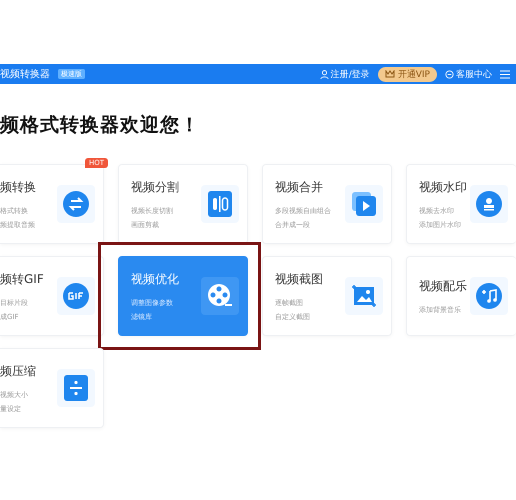  What do you see at coordinates (76, 204) in the screenshot?
I see `swap-arrows-icon` at bounding box center [76, 204].